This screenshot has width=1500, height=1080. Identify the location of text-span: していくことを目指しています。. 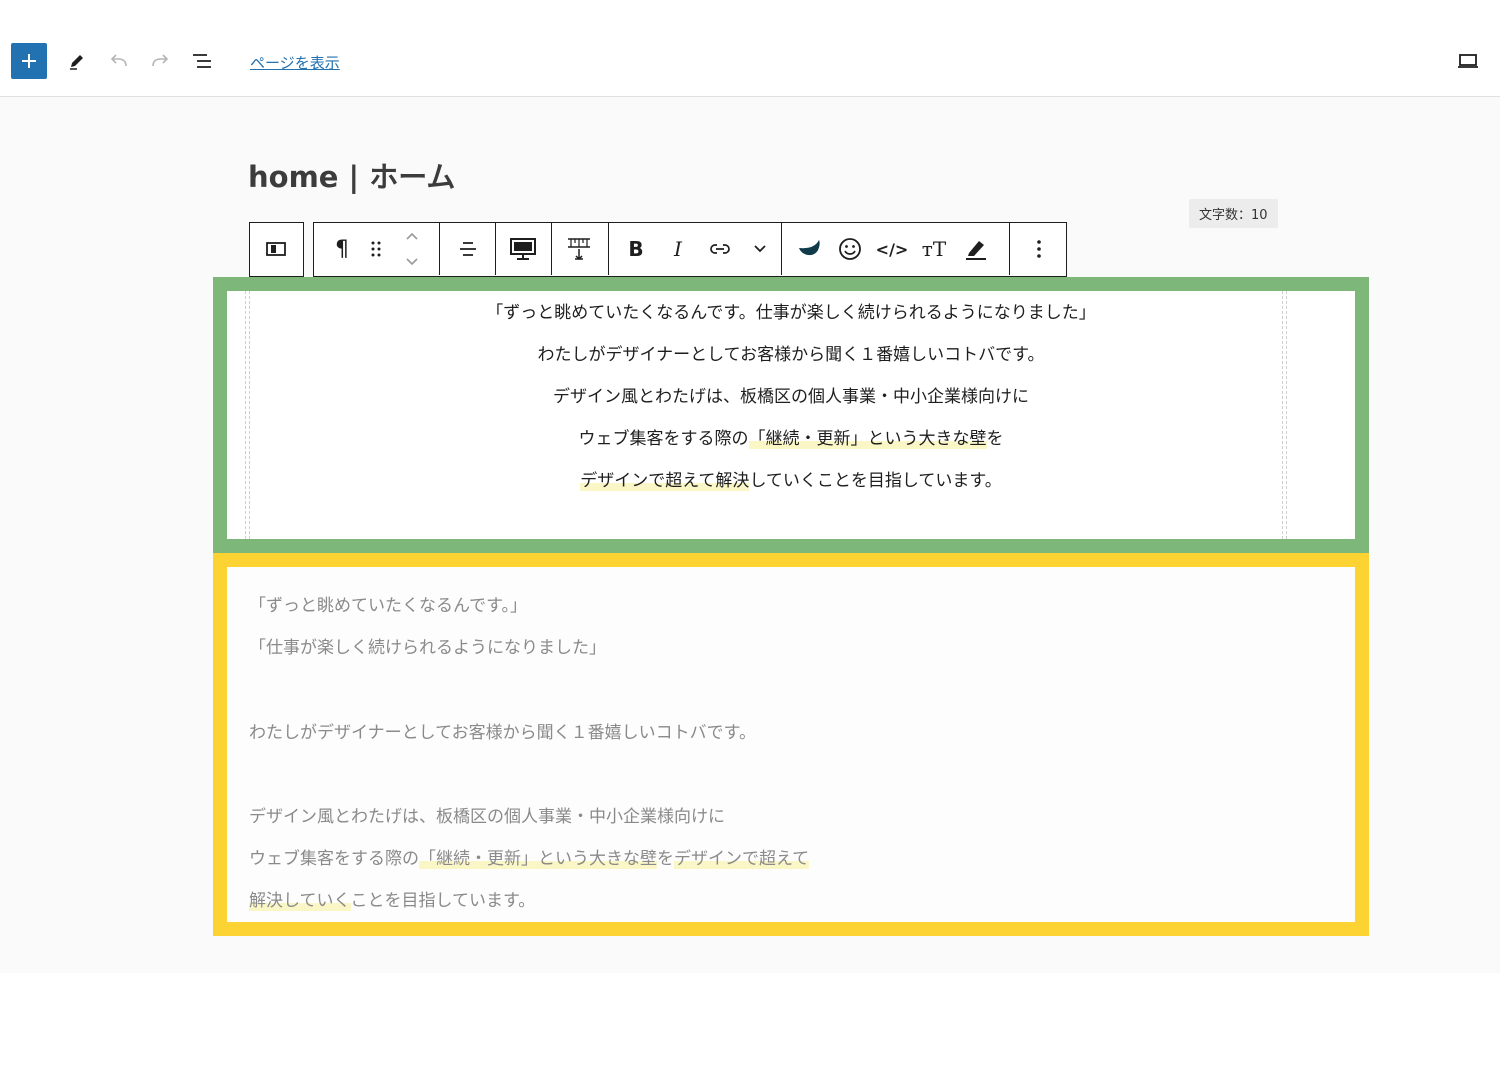
(875, 481).